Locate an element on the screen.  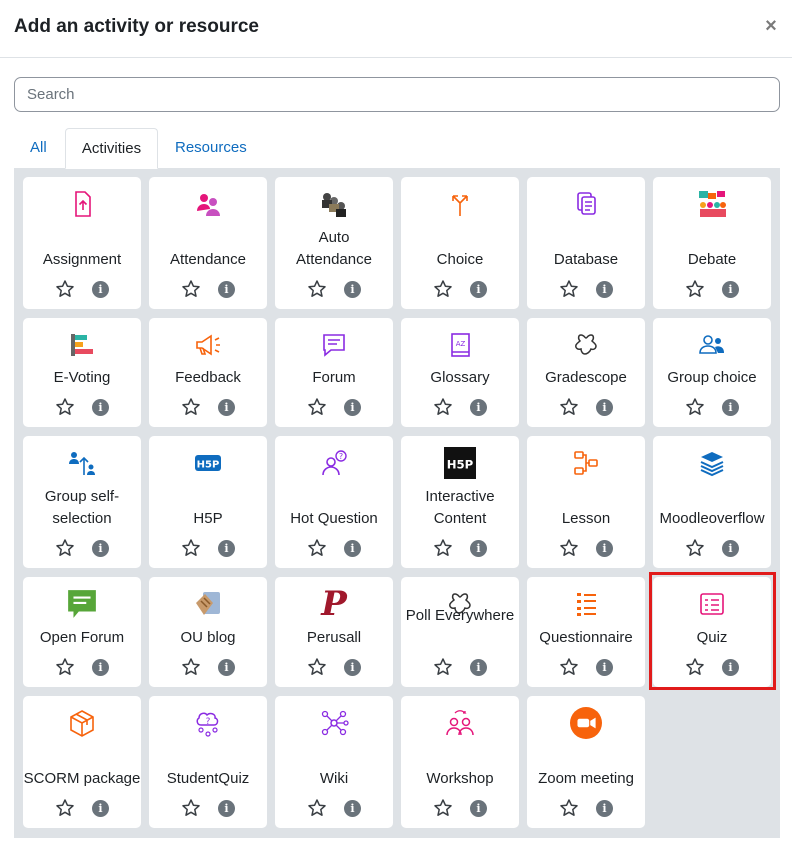
activity-ou-blog: OU blog i is located at coordinates (208, 632).